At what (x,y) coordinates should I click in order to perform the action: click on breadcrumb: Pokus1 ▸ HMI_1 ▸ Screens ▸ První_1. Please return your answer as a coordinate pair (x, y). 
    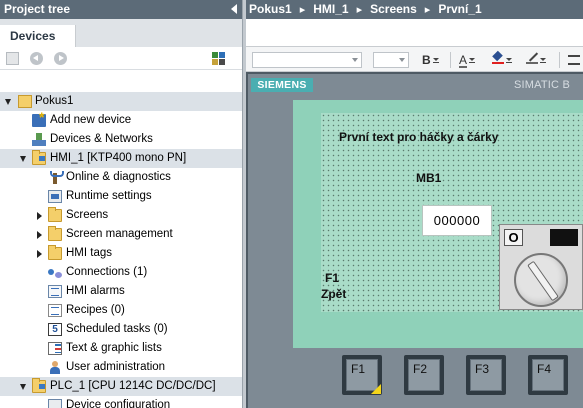
    Looking at the image, I should click on (414, 9).